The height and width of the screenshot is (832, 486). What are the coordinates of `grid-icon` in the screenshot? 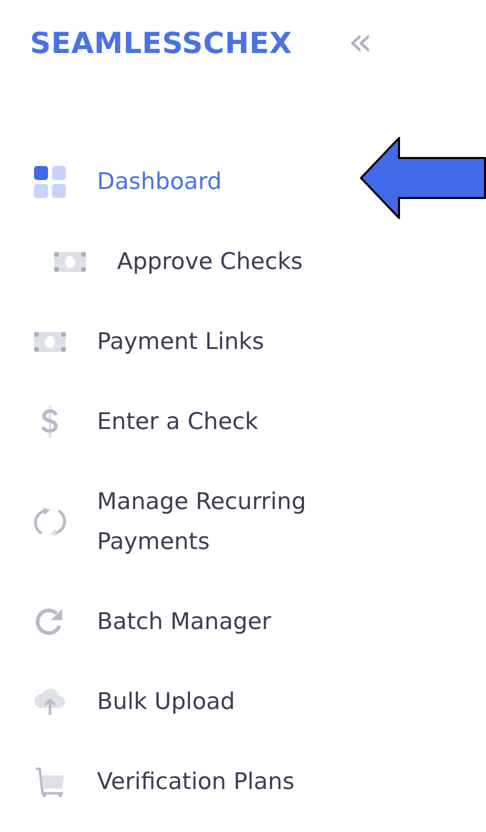 It's located at (49, 182).